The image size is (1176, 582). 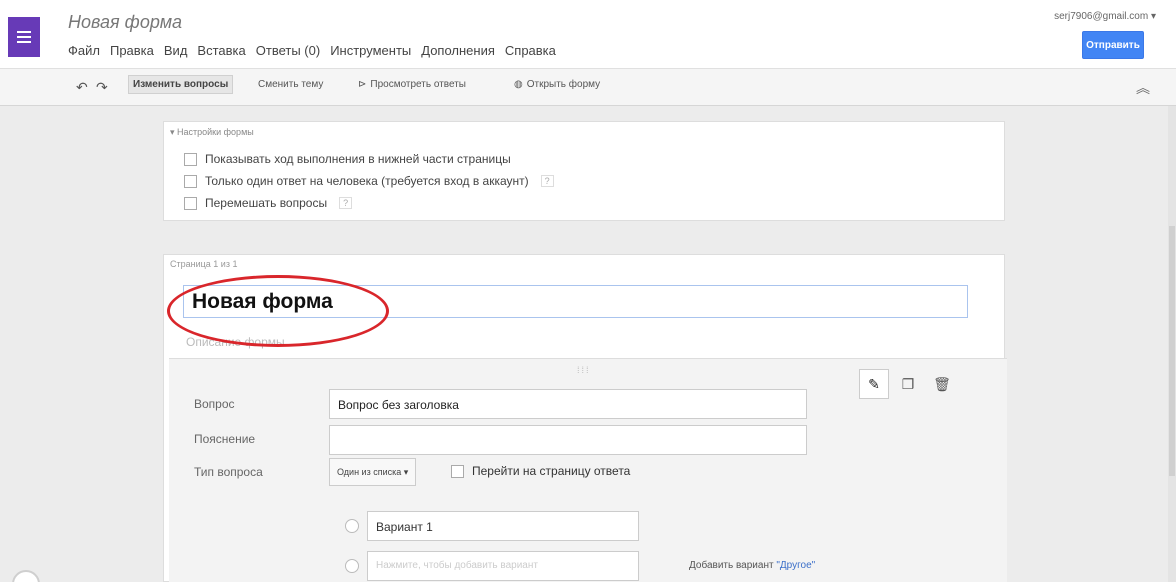 What do you see at coordinates (26, 576) in the screenshot?
I see `help-circle-icon` at bounding box center [26, 576].